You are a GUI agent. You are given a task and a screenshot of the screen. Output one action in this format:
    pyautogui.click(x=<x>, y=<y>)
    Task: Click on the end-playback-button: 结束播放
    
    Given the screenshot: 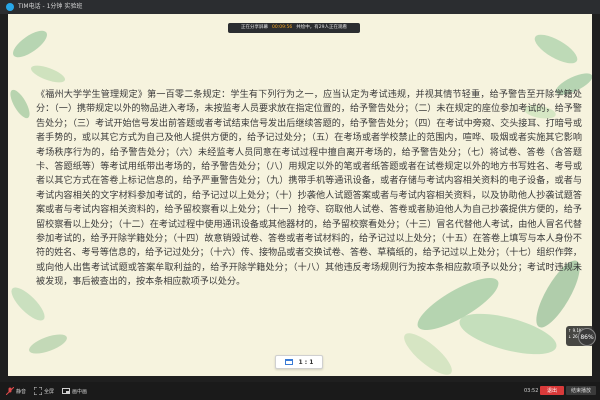 What is the action you would take?
    pyautogui.click(x=581, y=390)
    